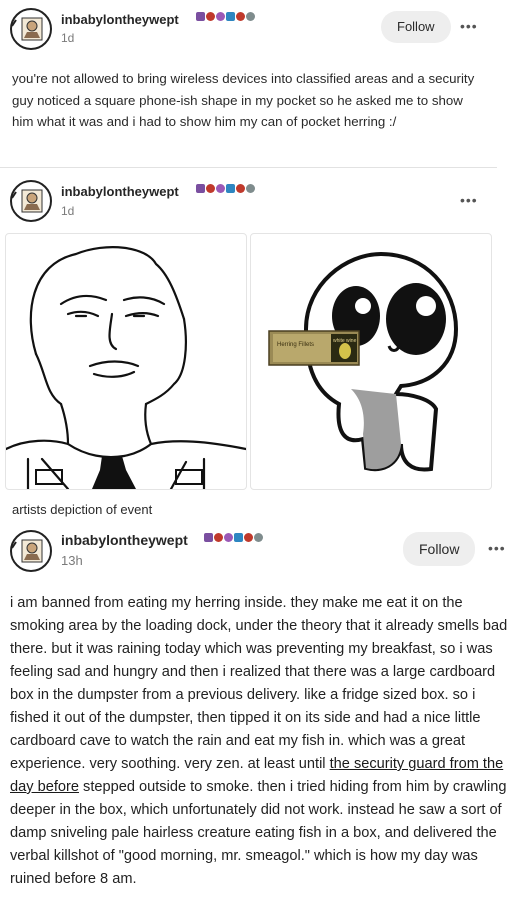 The image size is (520, 900). What do you see at coordinates (260, 547) in the screenshot?
I see `post-3-header: inbabylontheywept 13h Follow •••` at bounding box center [260, 547].